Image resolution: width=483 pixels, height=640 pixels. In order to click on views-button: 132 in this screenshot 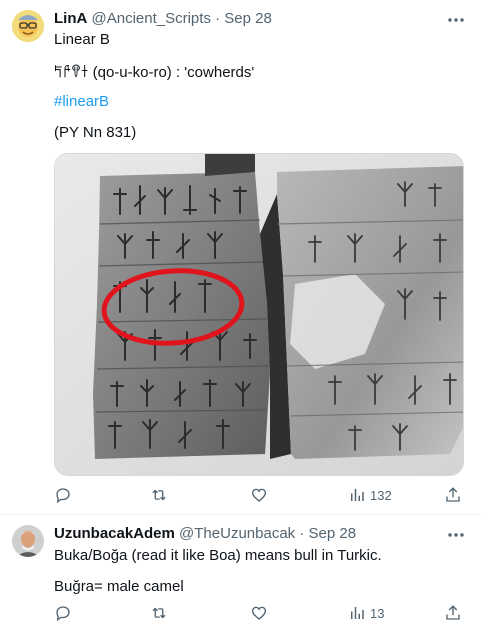, I will do `click(370, 495)`.